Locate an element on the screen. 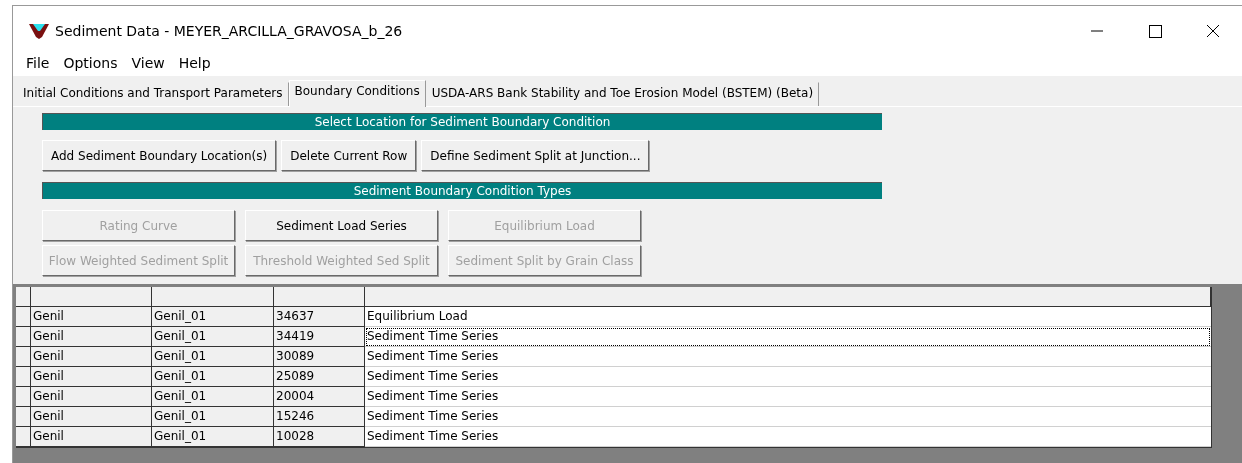 This screenshot has width=1242, height=463. corner-header is located at coordinates (23, 297).